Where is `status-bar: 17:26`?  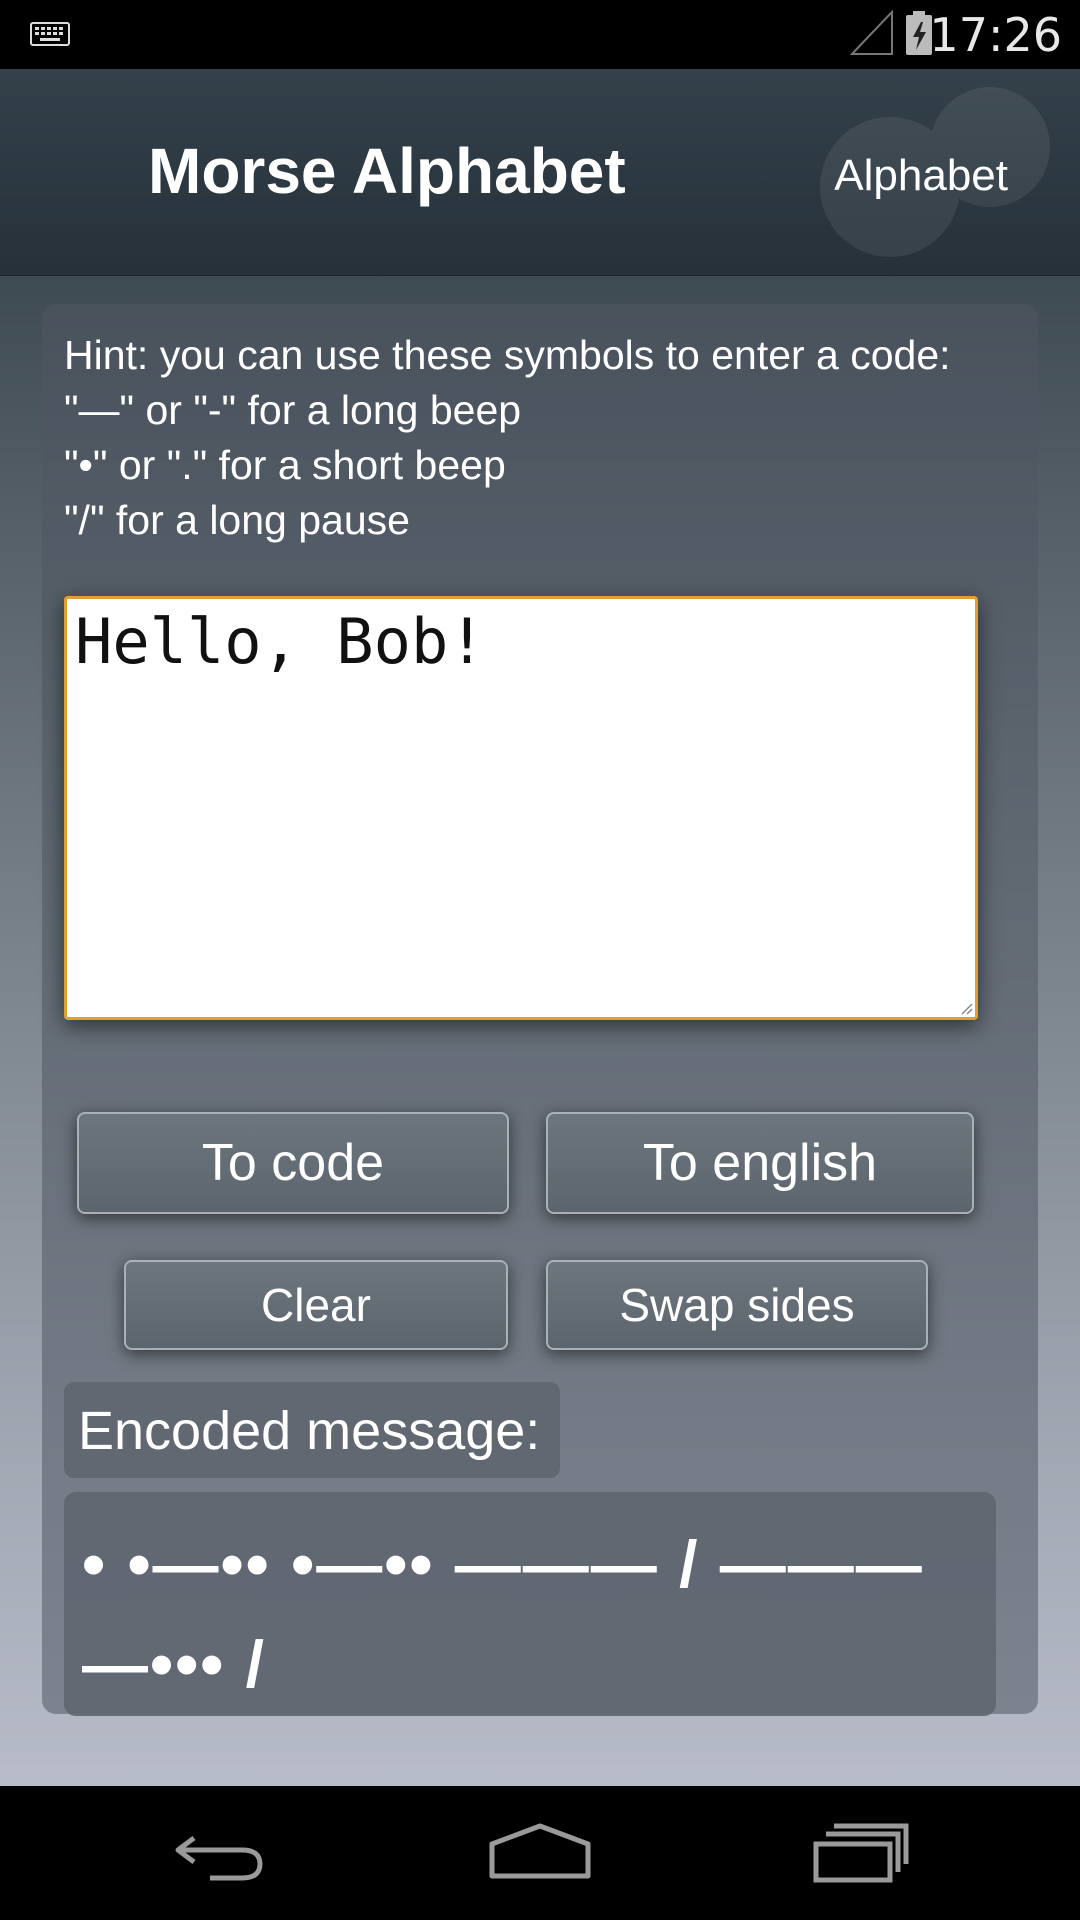
status-bar: 17:26 is located at coordinates (540, 34).